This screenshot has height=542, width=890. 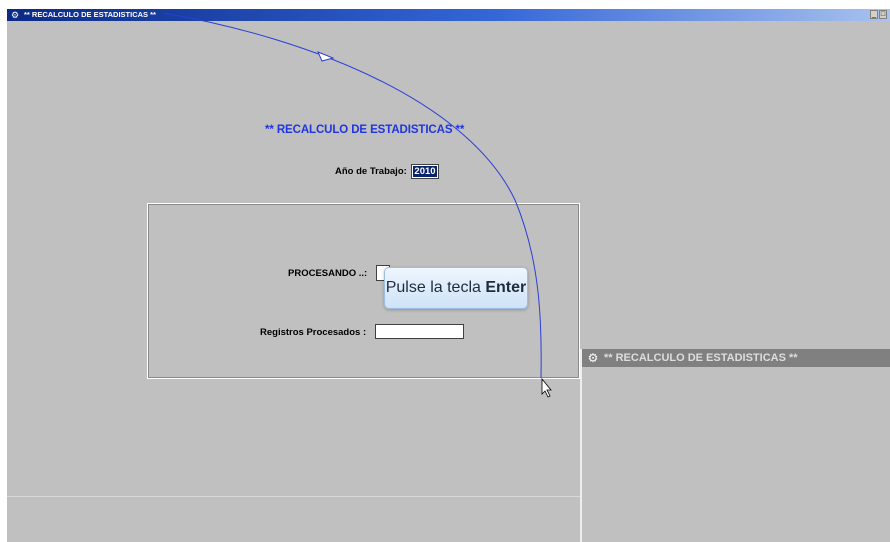 I want to click on secondary-title-bar: ⚙ ** RECALCULO DE ESTADISTICAS **, so click(x=736, y=358).